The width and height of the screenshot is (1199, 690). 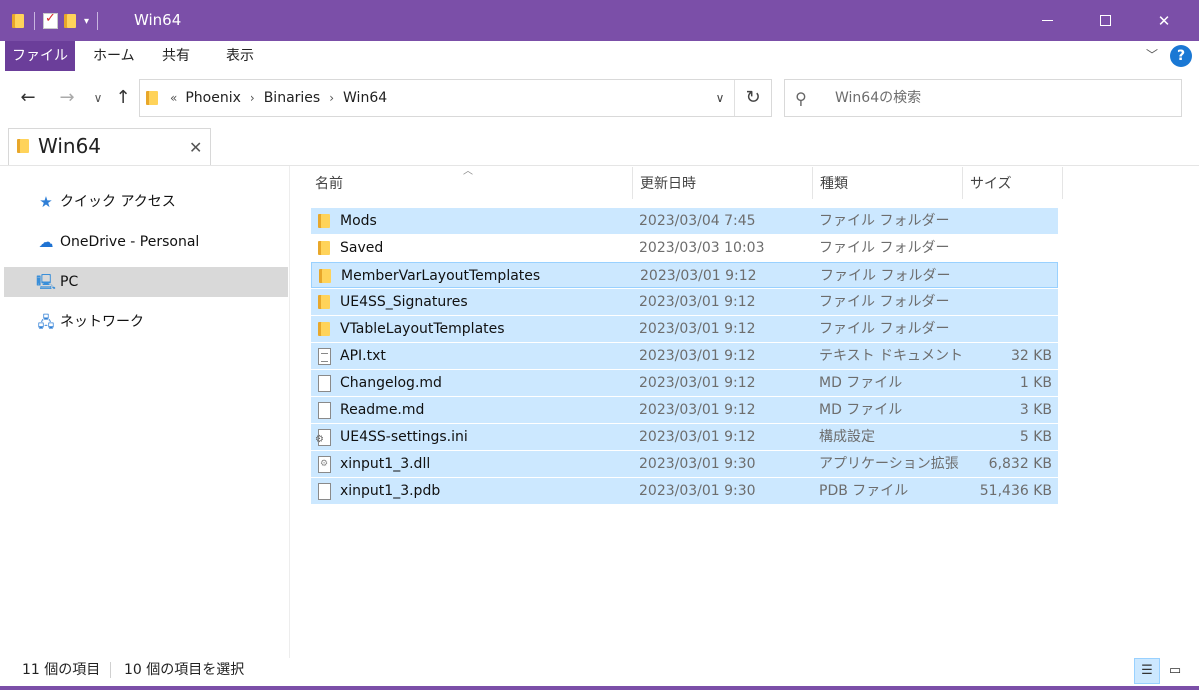 What do you see at coordinates (173, 98) in the screenshot?
I see `breadcrumb-overflow: «` at bounding box center [173, 98].